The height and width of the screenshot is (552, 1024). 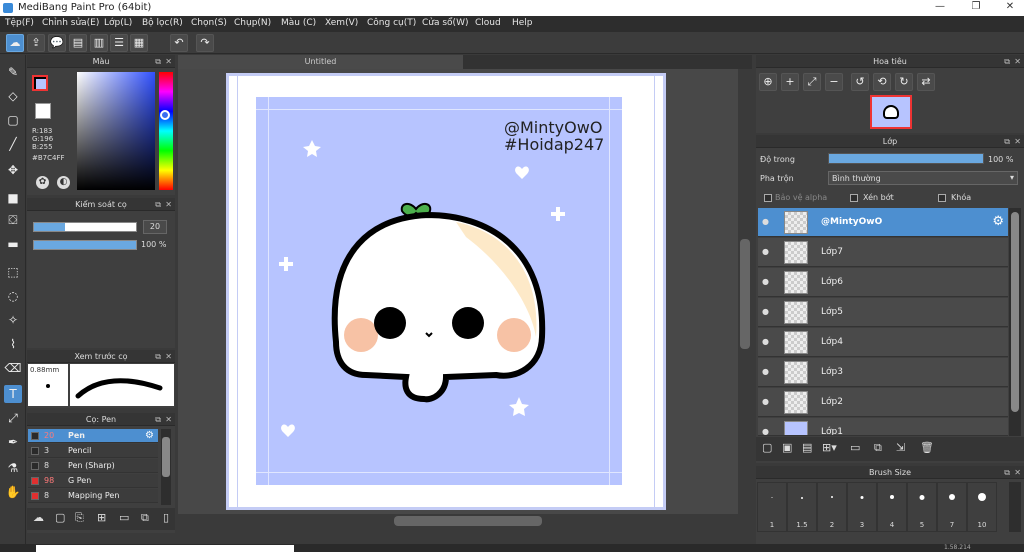 I want to click on eraser-tool-icon: ◇, so click(x=13, y=96).